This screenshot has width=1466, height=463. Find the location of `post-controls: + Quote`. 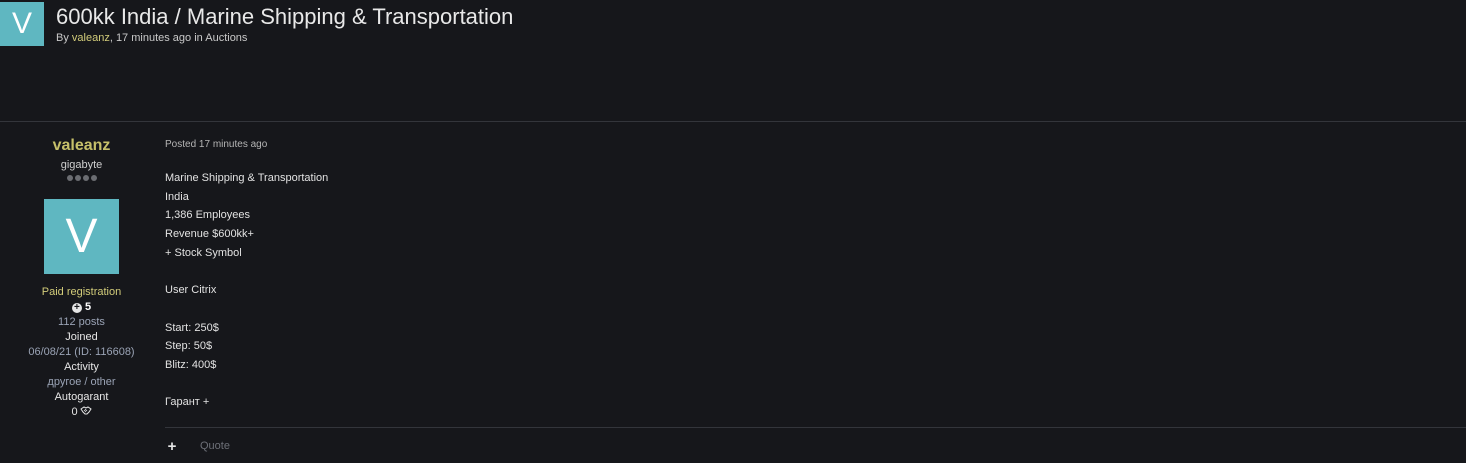

post-controls: + Quote is located at coordinates (197, 446).